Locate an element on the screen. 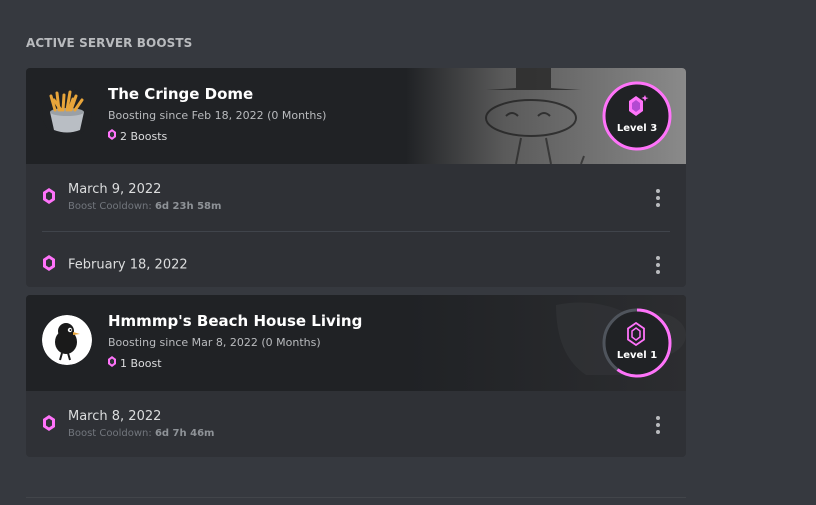 The image size is (816, 505). section-title: ACTIVE SERVER BOOSTS is located at coordinates (109, 43).